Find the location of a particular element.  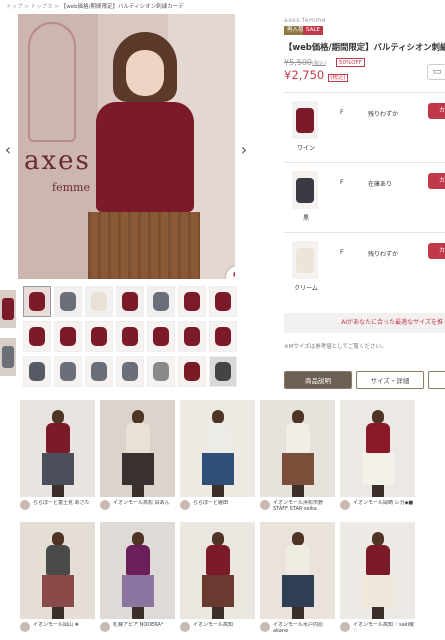

coordinate-card: イオンモール高知 ♡saki曜♡ is located at coordinates (377, 578).